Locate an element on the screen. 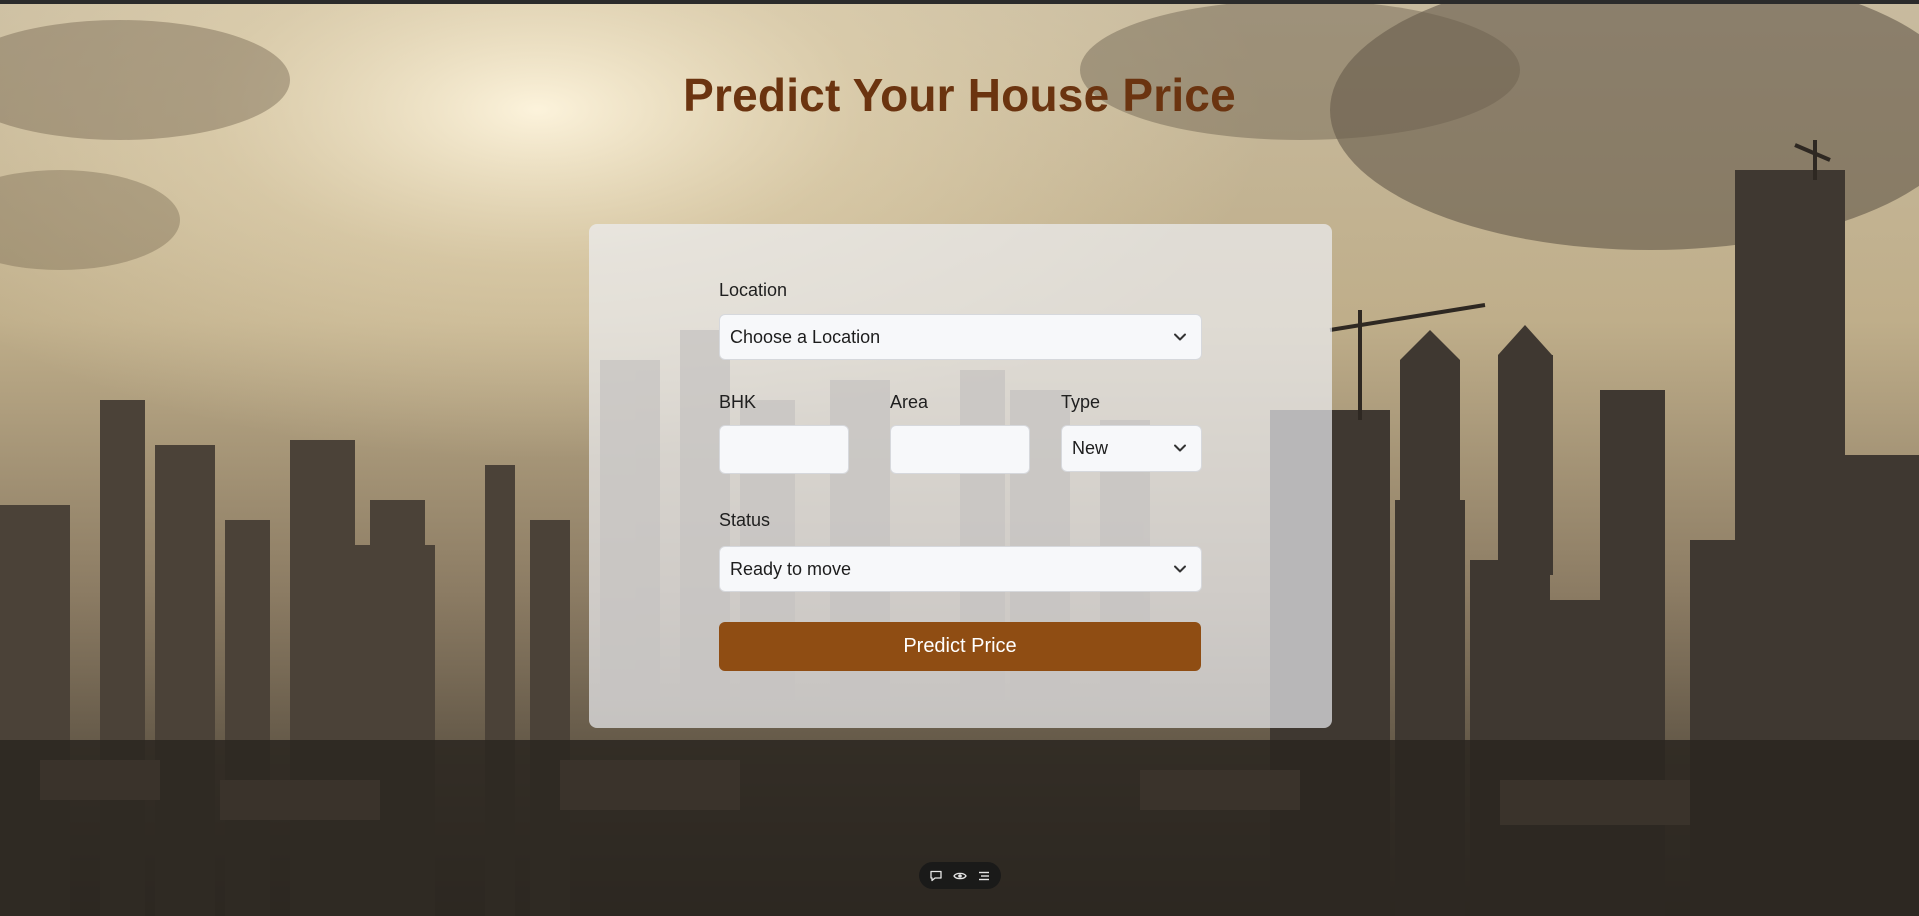 This screenshot has width=1919, height=916. status-select: Ready to move is located at coordinates (960, 569).